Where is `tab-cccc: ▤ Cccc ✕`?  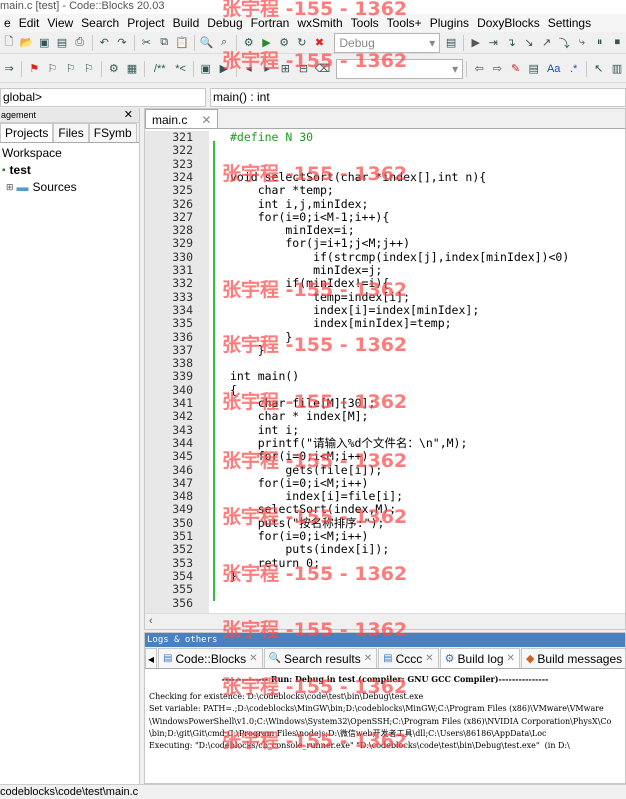 tab-cccc: ▤ Cccc ✕ is located at coordinates (408, 658).